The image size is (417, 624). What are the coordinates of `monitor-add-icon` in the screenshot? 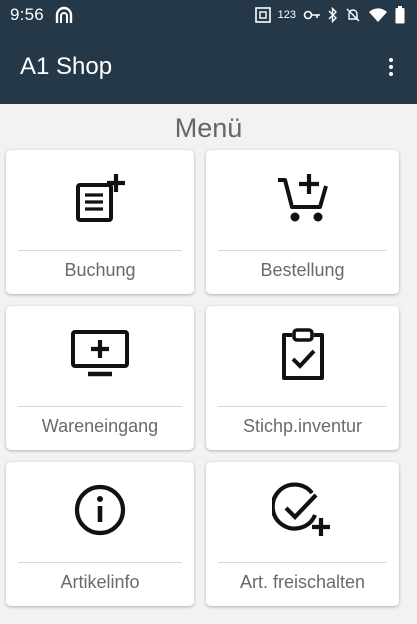 It's located at (100, 356).